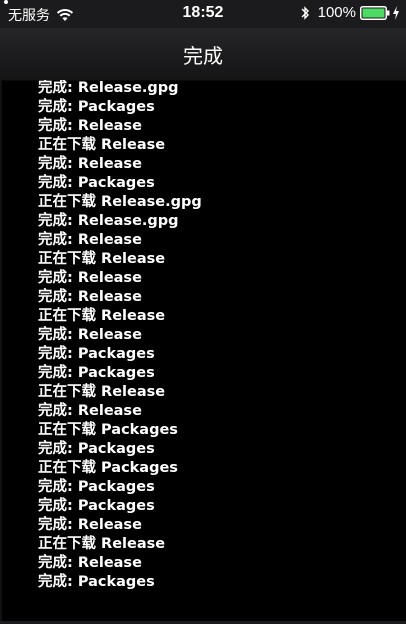  I want to click on status-bar: 无服务 18:52 100%, so click(203, 14).